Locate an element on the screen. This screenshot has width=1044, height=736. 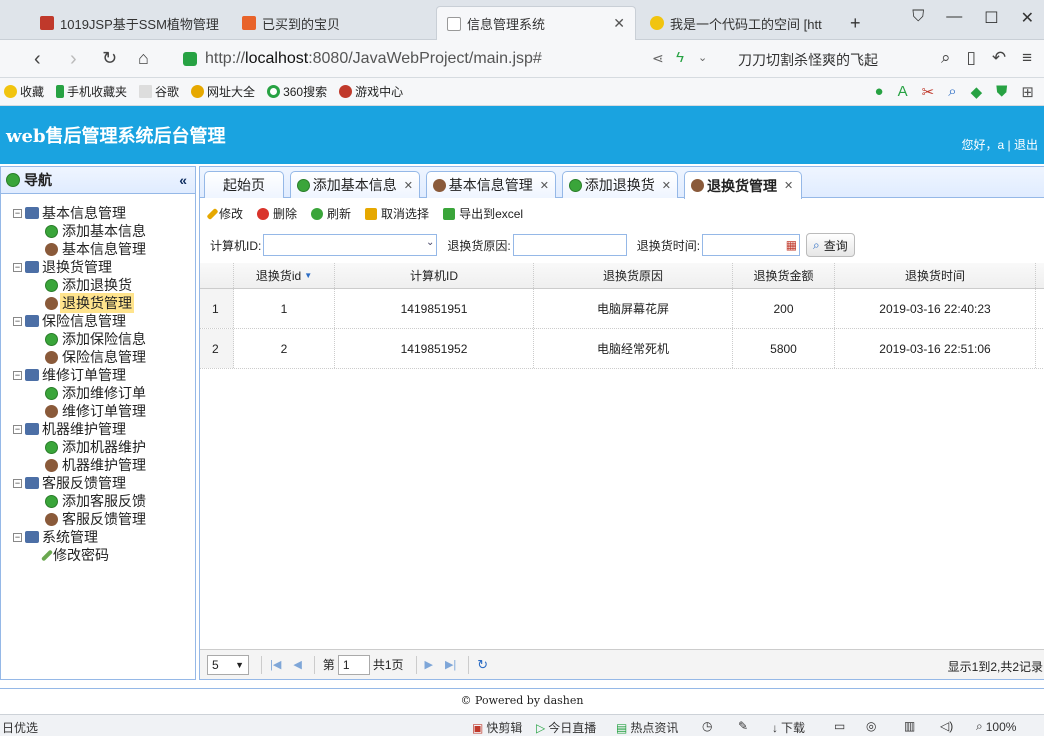
sidebar-item: 基本信息管理 is located at coordinates (98, 249).